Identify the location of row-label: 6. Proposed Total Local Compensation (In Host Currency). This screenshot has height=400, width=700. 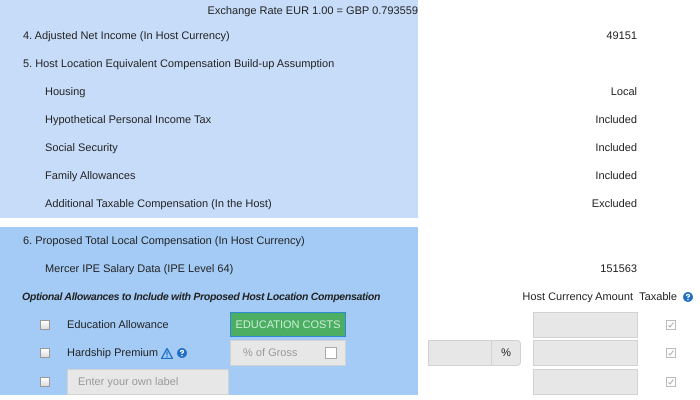
(164, 241).